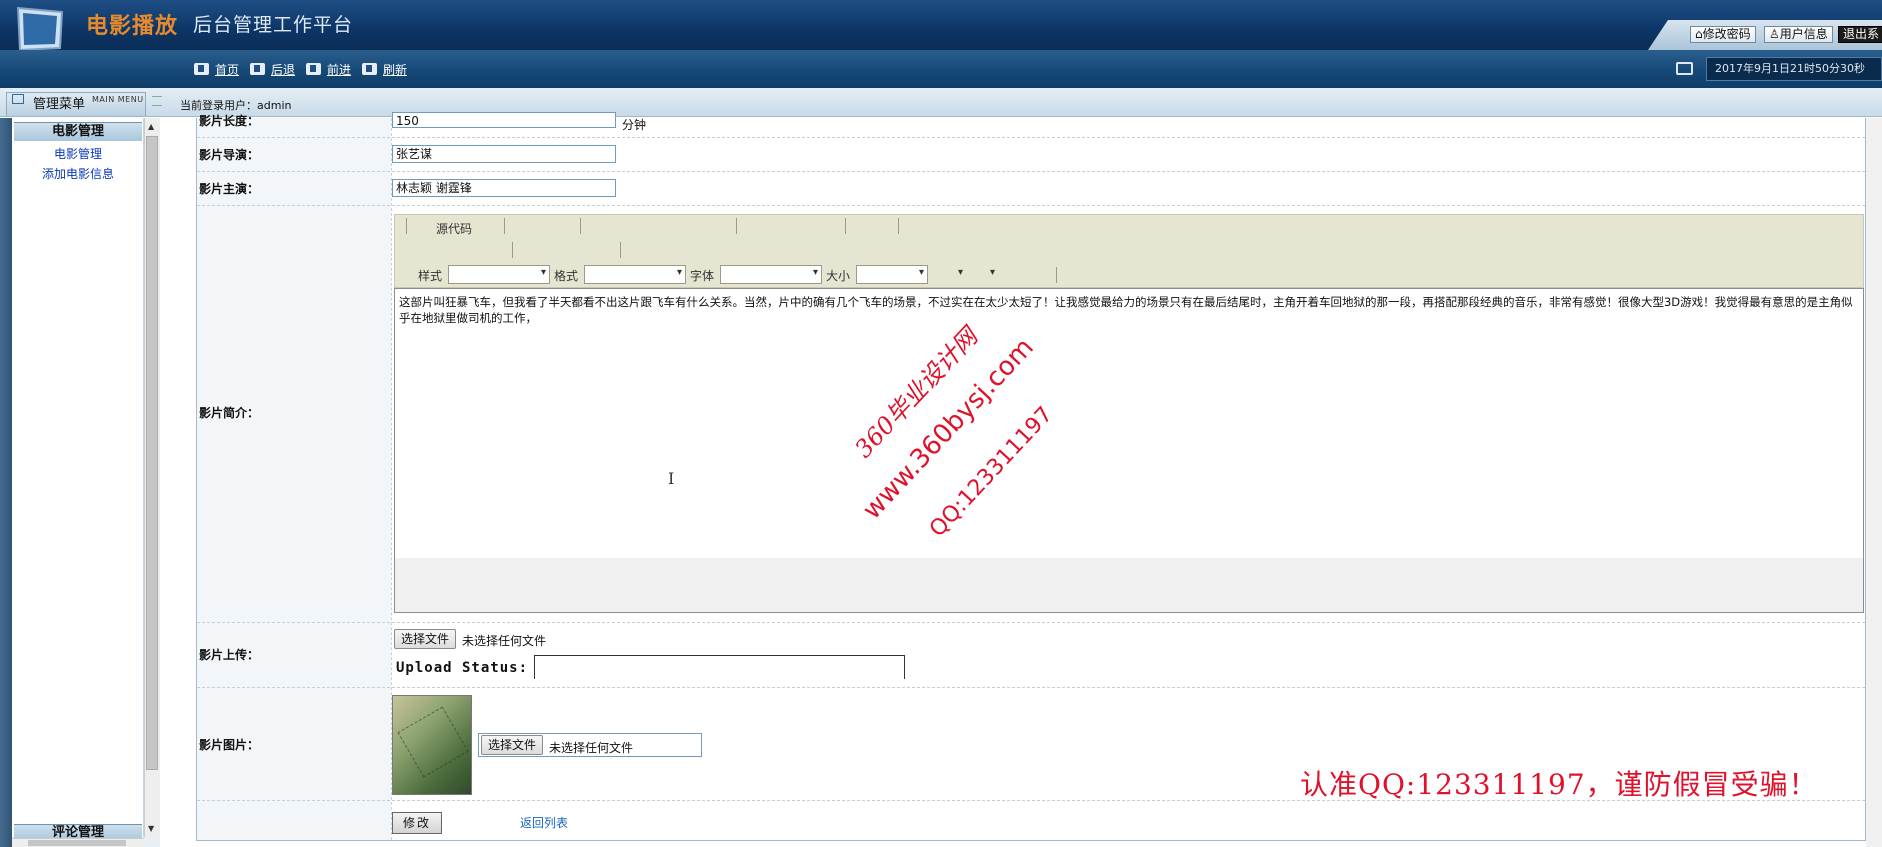  What do you see at coordinates (1726, 34) in the screenshot?
I see `change-password-label: 修改密码` at bounding box center [1726, 34].